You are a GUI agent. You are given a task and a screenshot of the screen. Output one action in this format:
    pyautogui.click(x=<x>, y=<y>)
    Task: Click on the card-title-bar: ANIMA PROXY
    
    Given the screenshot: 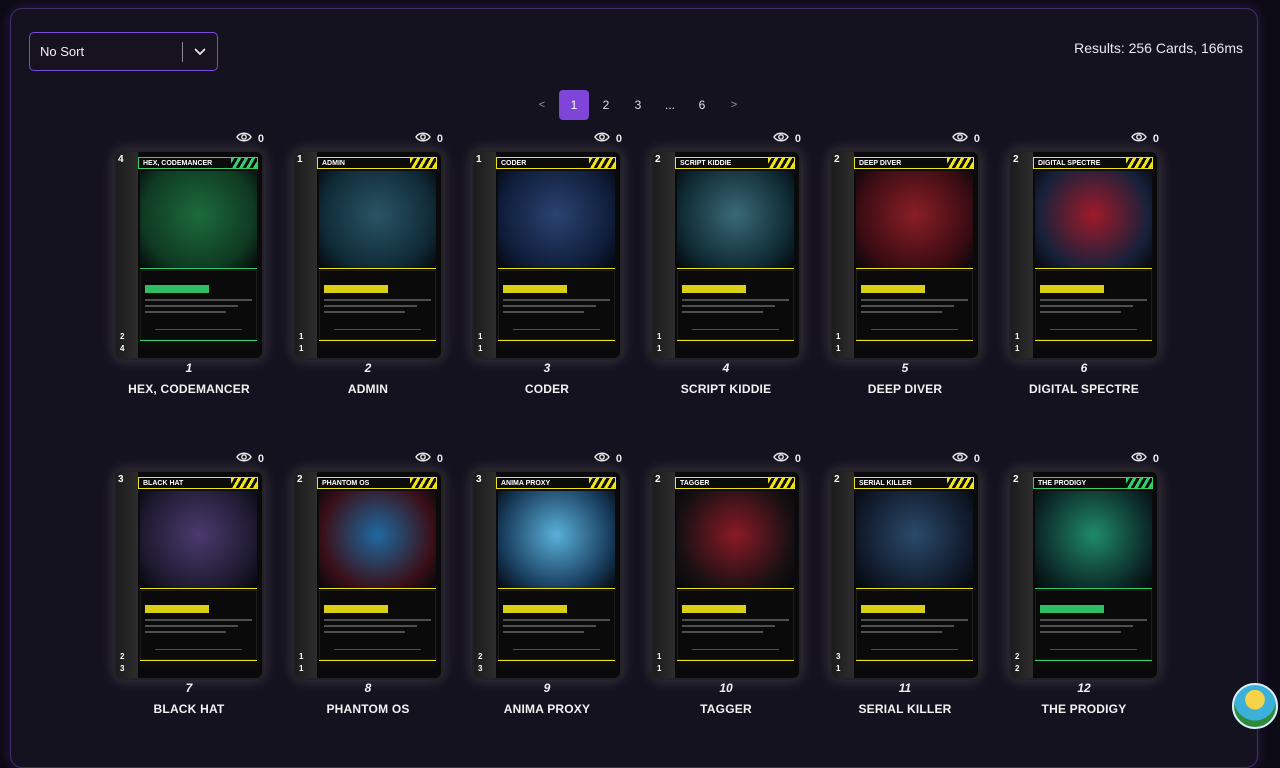 What is the action you would take?
    pyautogui.click(x=556, y=483)
    